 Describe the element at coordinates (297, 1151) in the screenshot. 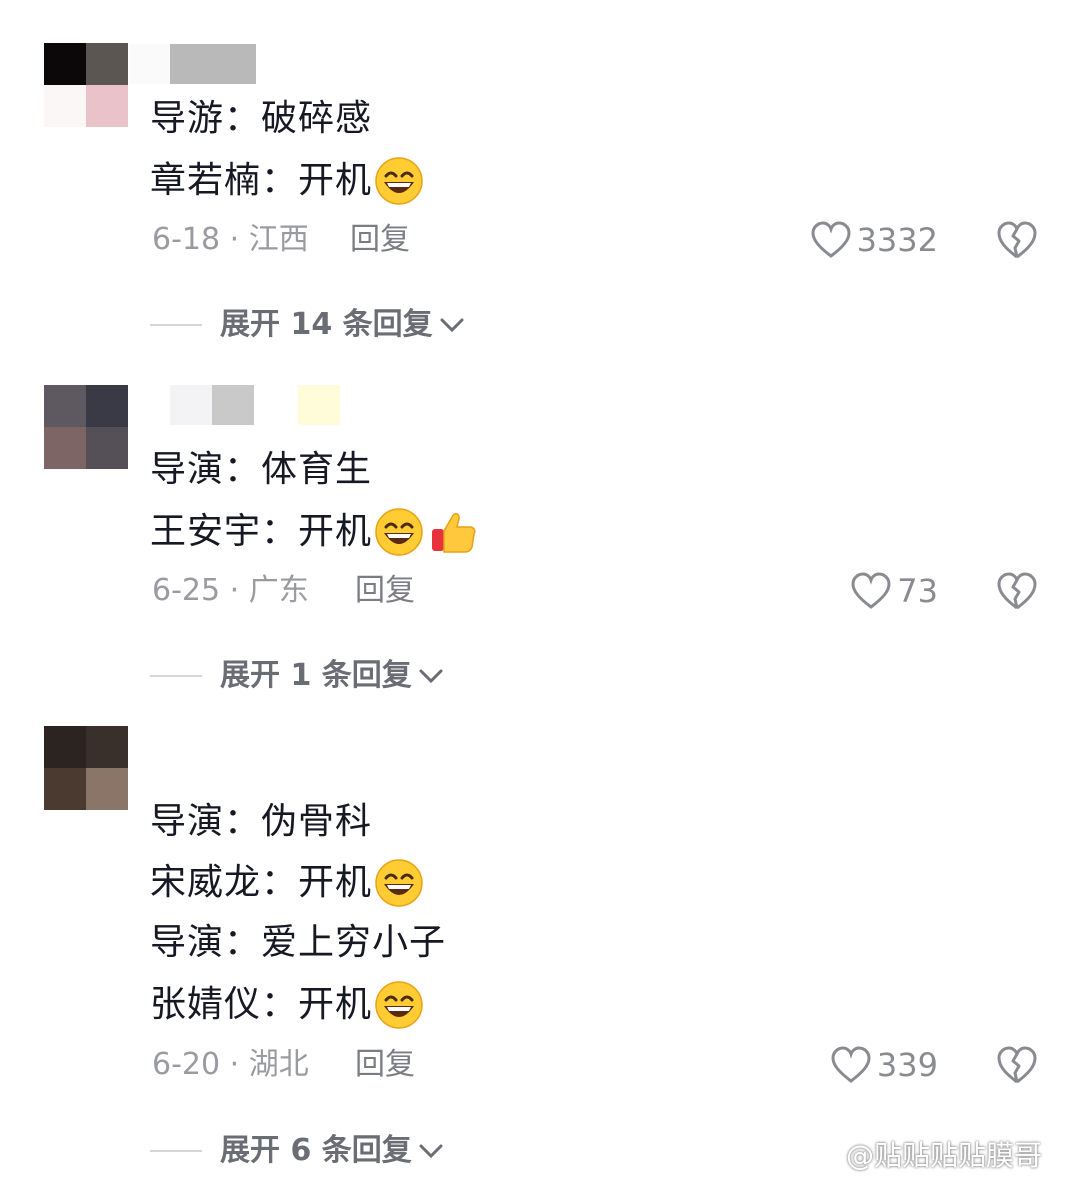

I see `expand-replies-button: 展开 6 条回复` at that location.